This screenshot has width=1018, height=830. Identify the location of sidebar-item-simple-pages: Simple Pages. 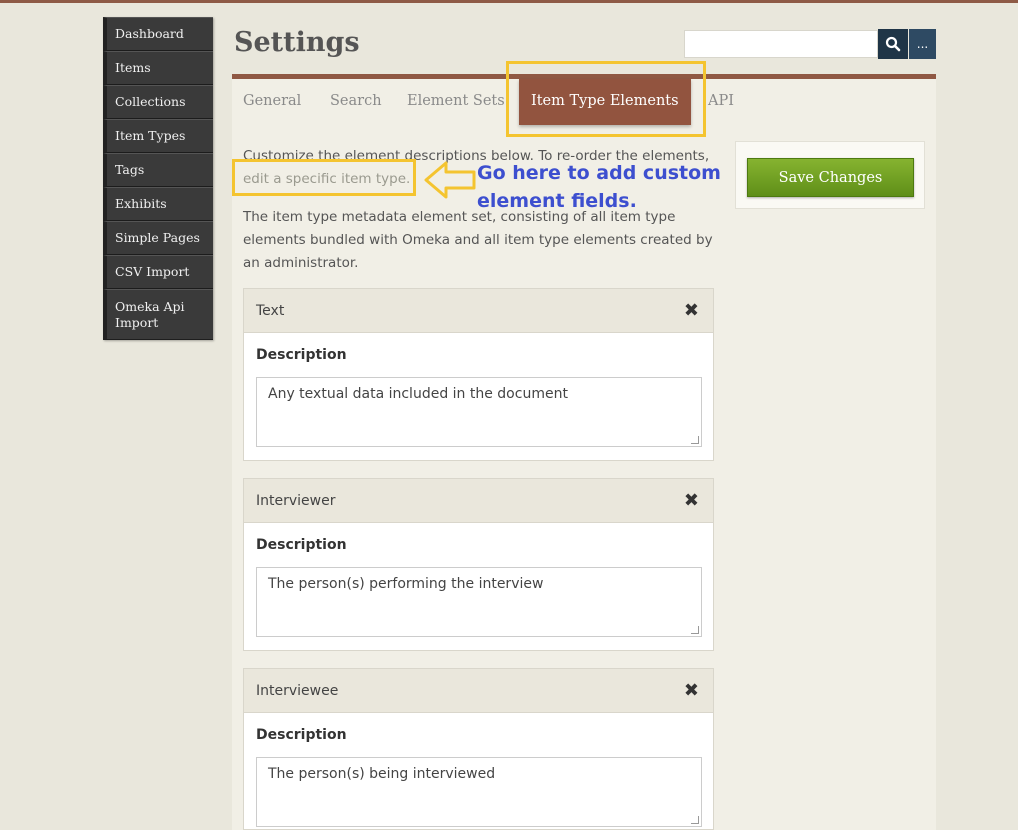
(158, 238).